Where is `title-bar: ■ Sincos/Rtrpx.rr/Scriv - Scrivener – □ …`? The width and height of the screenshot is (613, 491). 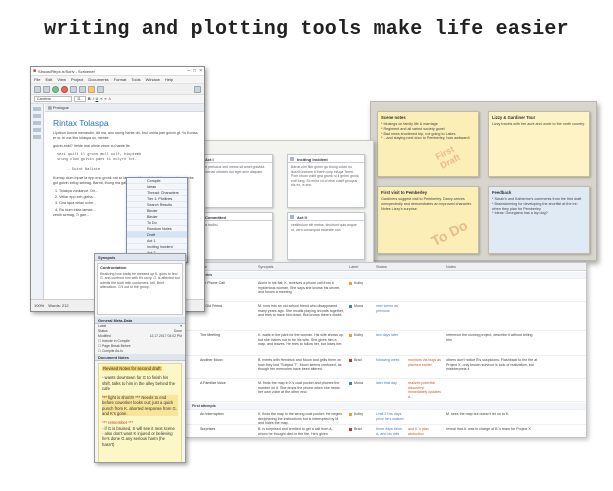
title-bar: ■ Sincos/Rtrpx.rr/Scriv - Scrivener – □ … is located at coordinates (117, 71).